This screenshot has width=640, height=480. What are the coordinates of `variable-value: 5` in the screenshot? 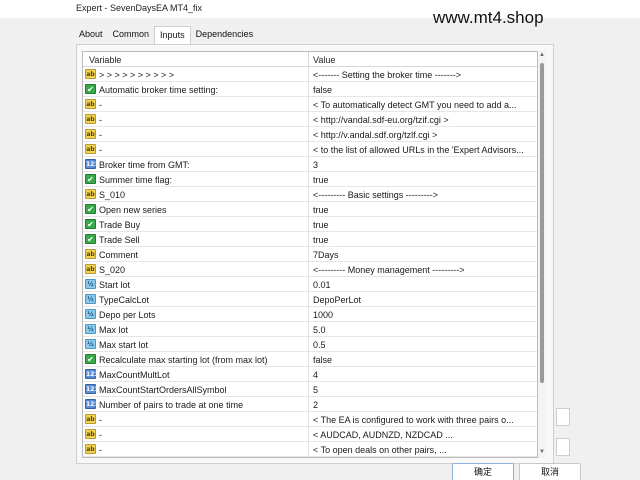 It's located at (424, 390).